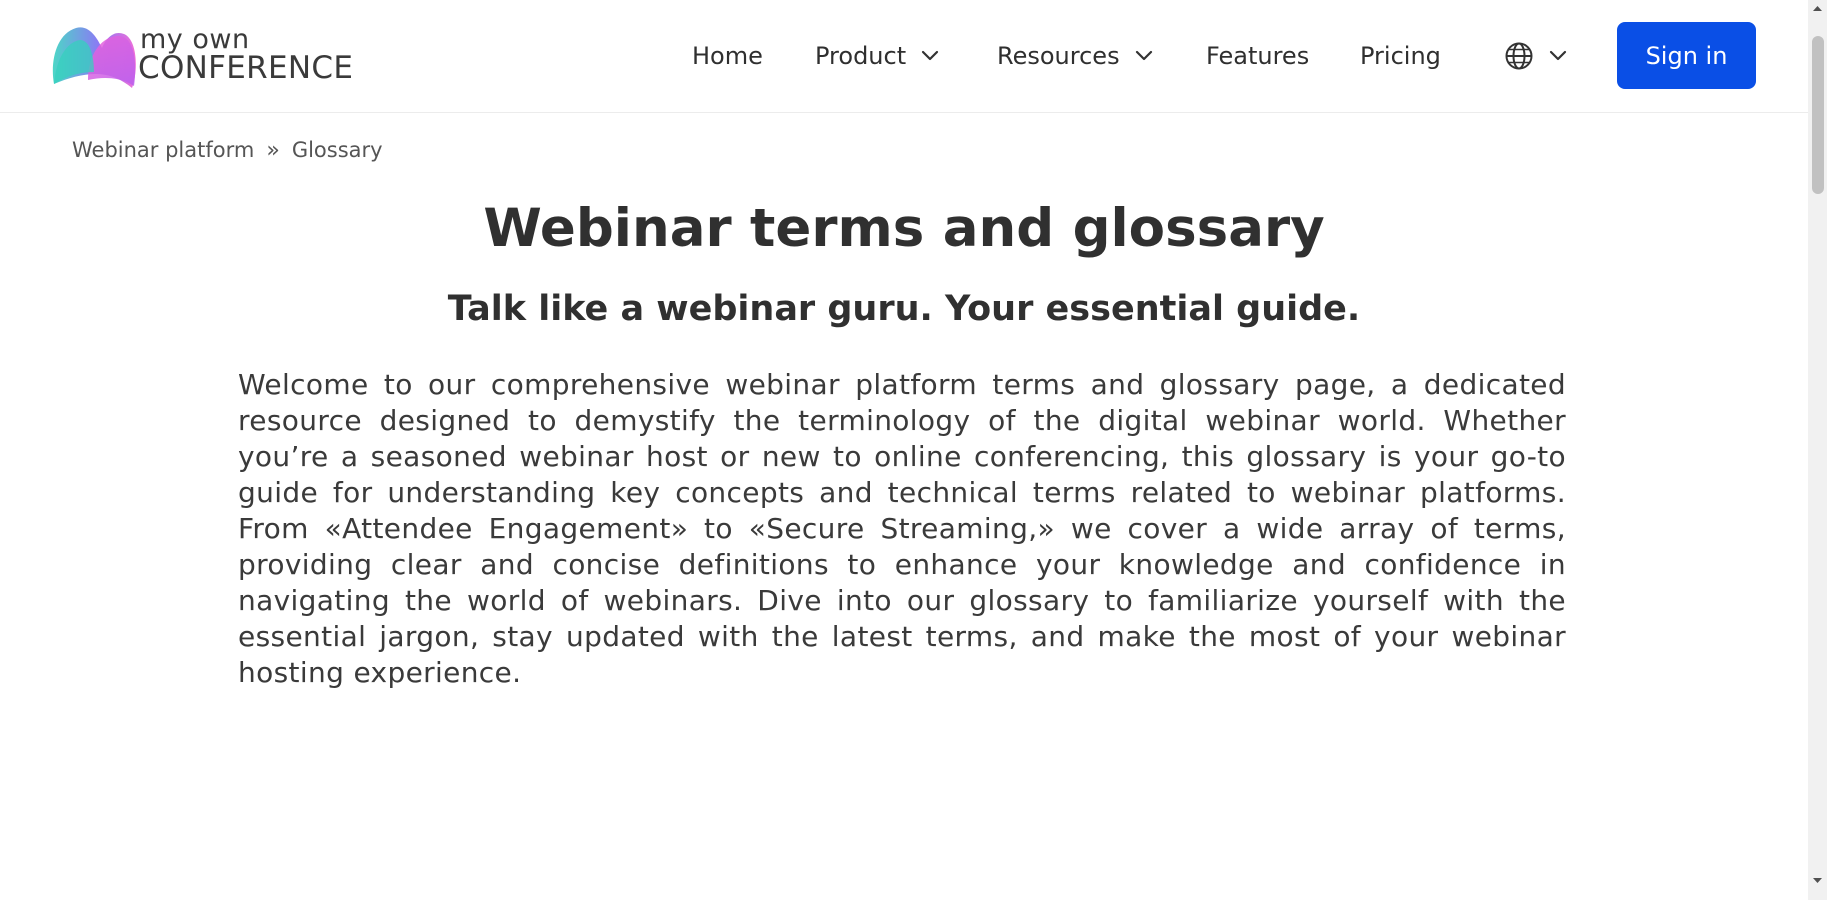 This screenshot has height=900, width=1827. I want to click on nav-features-label: Features, so click(1258, 56).